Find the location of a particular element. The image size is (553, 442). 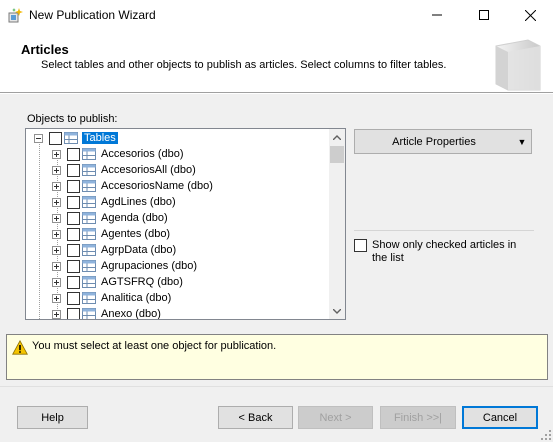

tree-item: AGTSFRQ (dbo) is located at coordinates (117, 282).